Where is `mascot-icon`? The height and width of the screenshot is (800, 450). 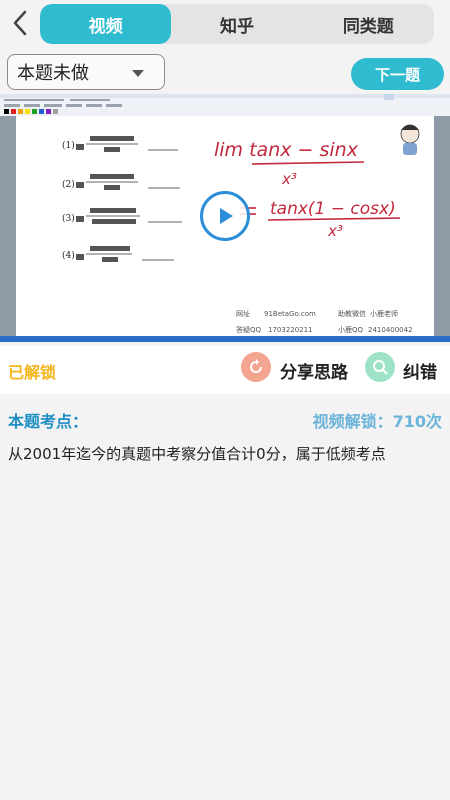 mascot-icon is located at coordinates (410, 139).